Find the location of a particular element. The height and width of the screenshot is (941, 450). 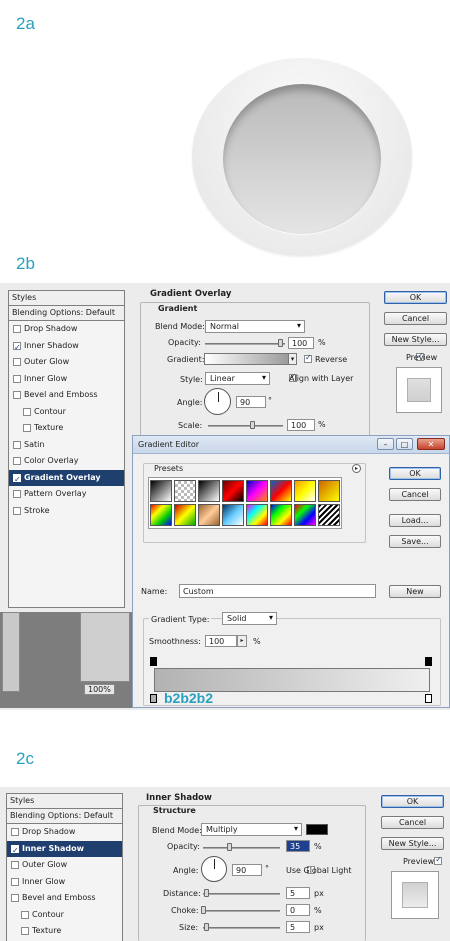

minimize-icon: – is located at coordinates (385, 444).